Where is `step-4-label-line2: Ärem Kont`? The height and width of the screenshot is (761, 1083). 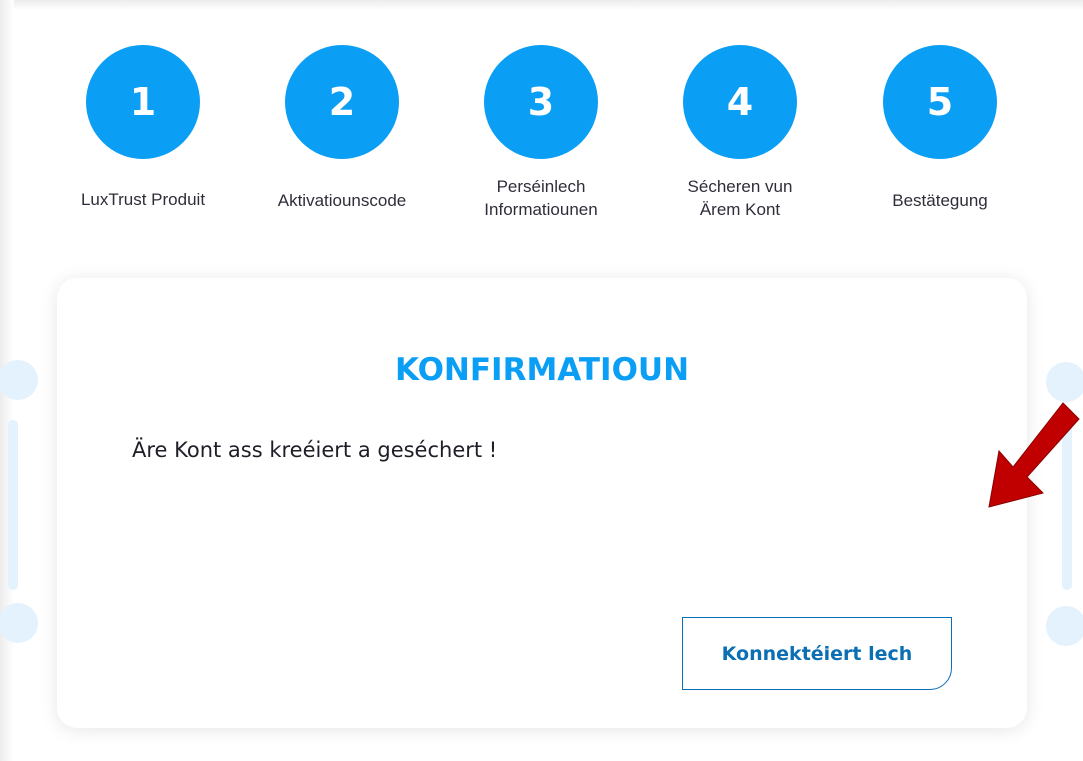
step-4-label-line2: Ärem Kont is located at coordinates (740, 209).